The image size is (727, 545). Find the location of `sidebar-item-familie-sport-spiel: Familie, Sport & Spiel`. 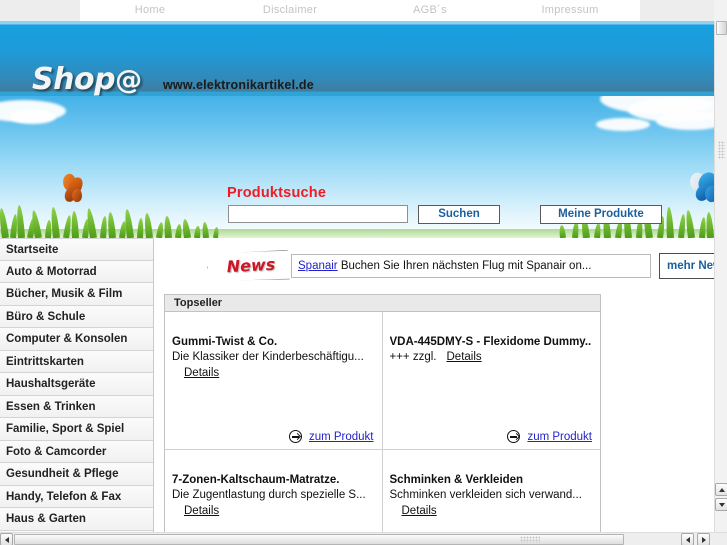

sidebar-item-familie-sport-spiel: Familie, Sport & Spiel is located at coordinates (76, 429).